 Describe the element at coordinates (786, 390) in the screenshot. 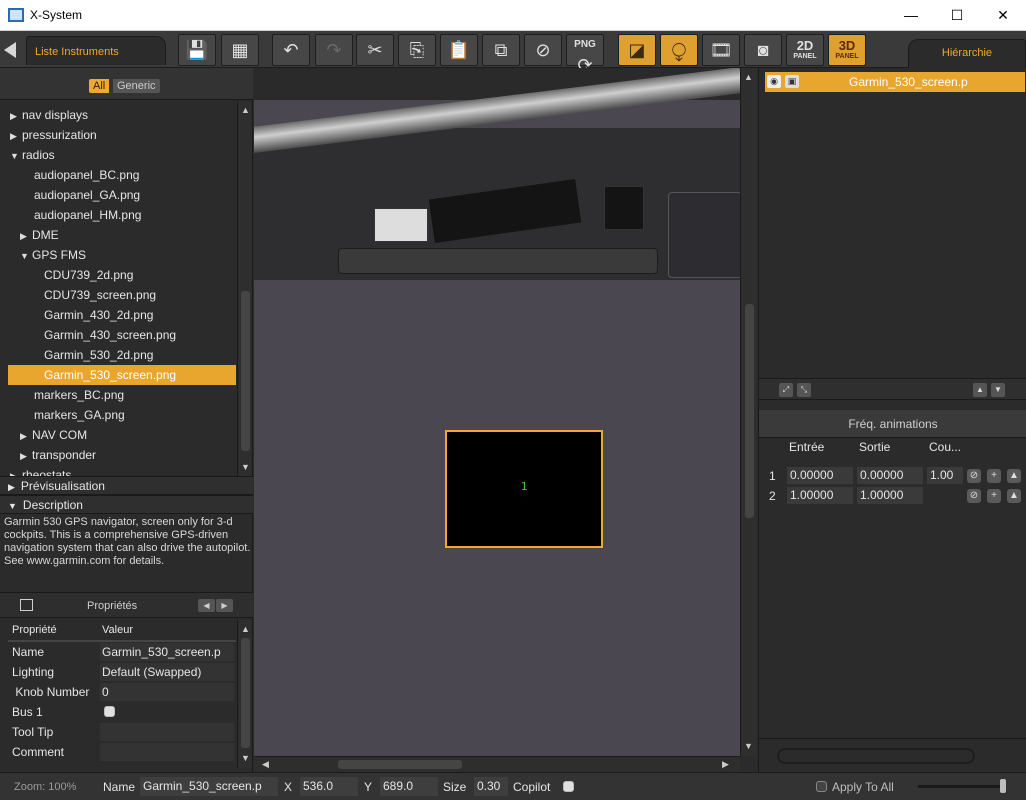

I see `expand-all-icon: ⤢` at that location.